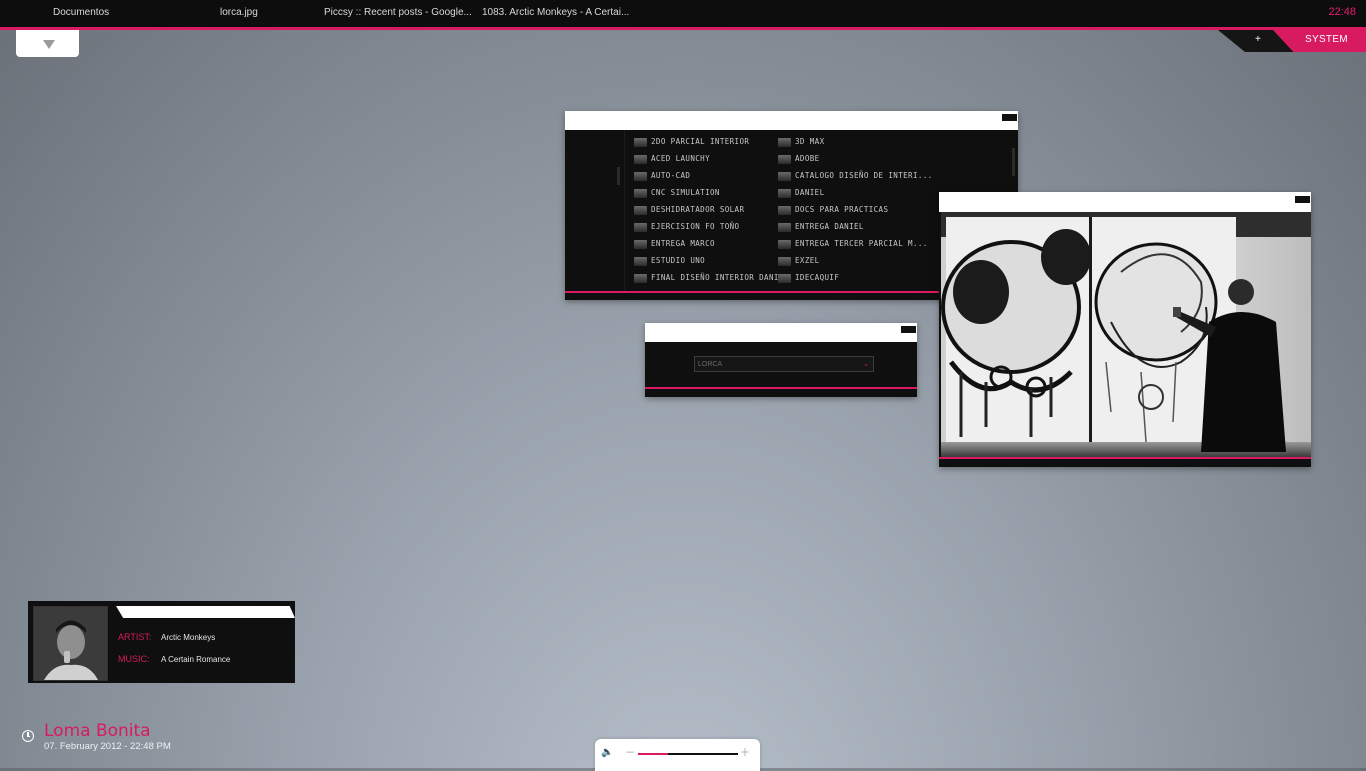  What do you see at coordinates (698, 209) in the screenshot?
I see `folder-label: DESHIDRATADOR SOLAR` at bounding box center [698, 209].